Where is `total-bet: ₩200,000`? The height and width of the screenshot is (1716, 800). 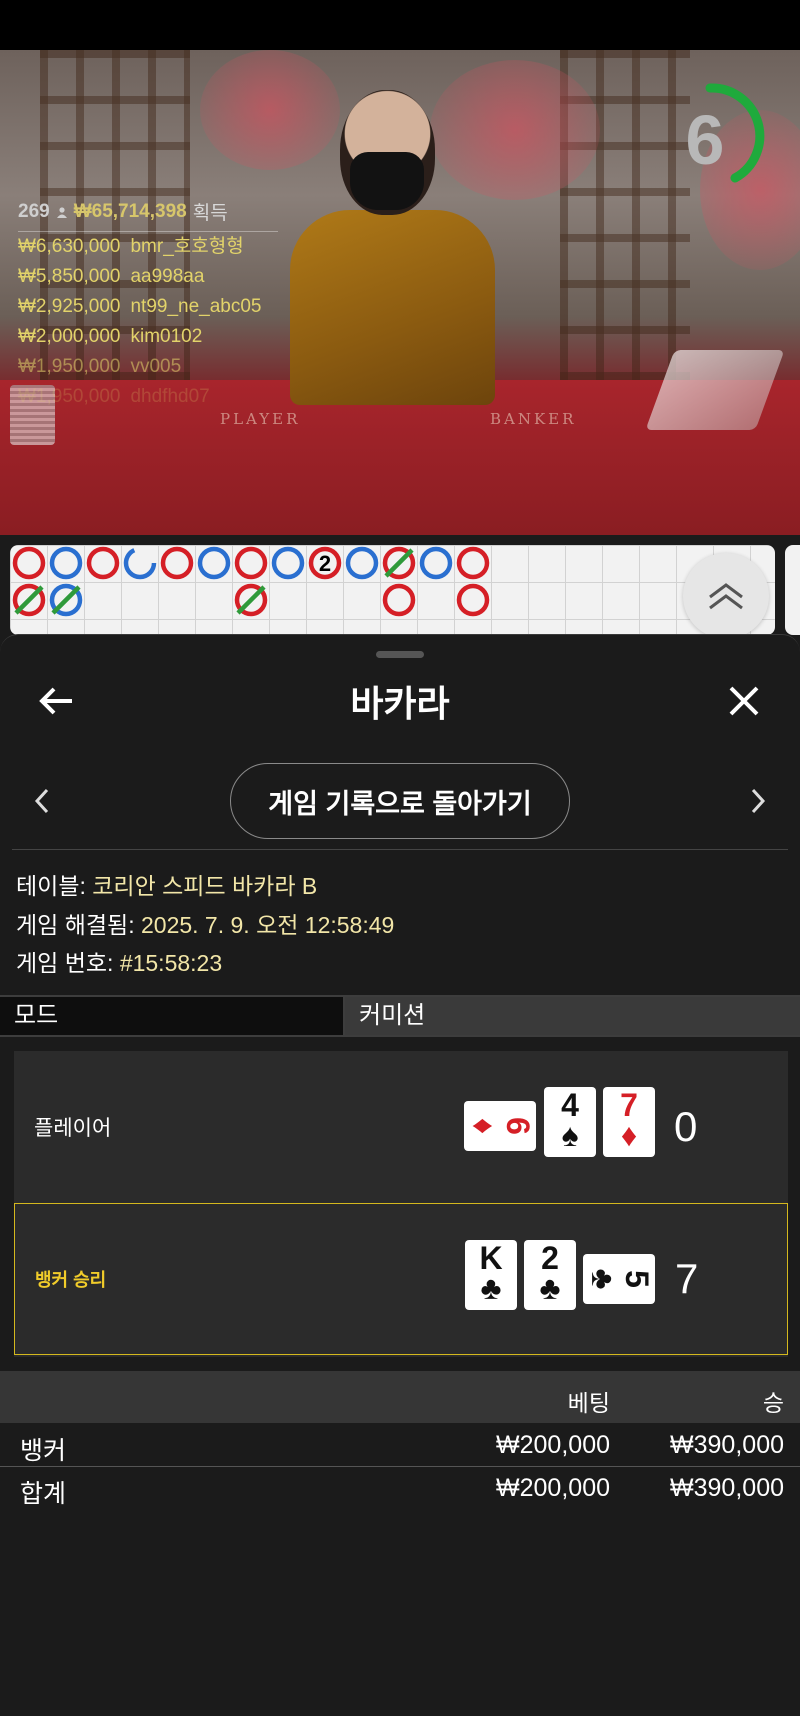 total-bet: ₩200,000 is located at coordinates (553, 1488).